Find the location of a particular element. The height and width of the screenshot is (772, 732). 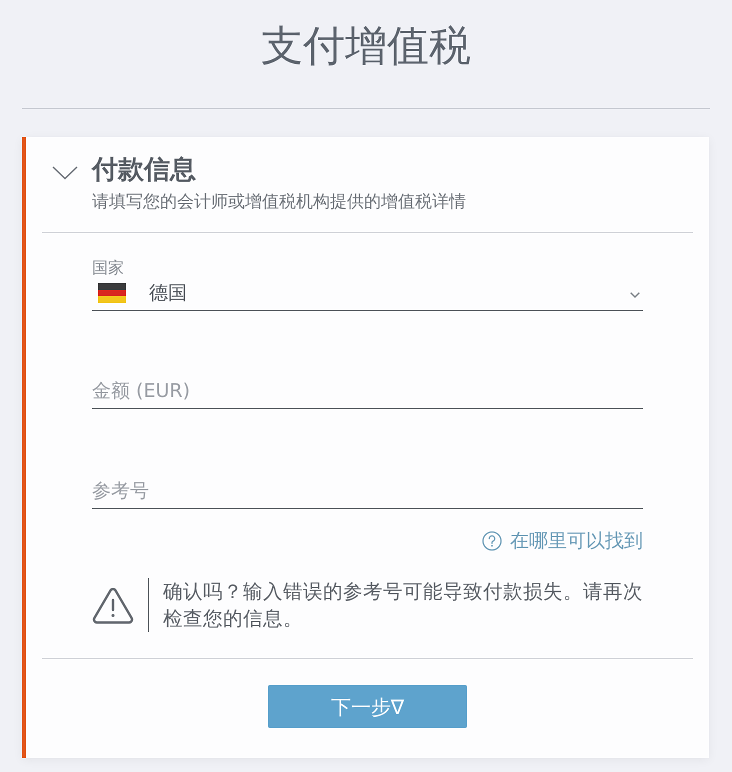

help-icon is located at coordinates (492, 541).